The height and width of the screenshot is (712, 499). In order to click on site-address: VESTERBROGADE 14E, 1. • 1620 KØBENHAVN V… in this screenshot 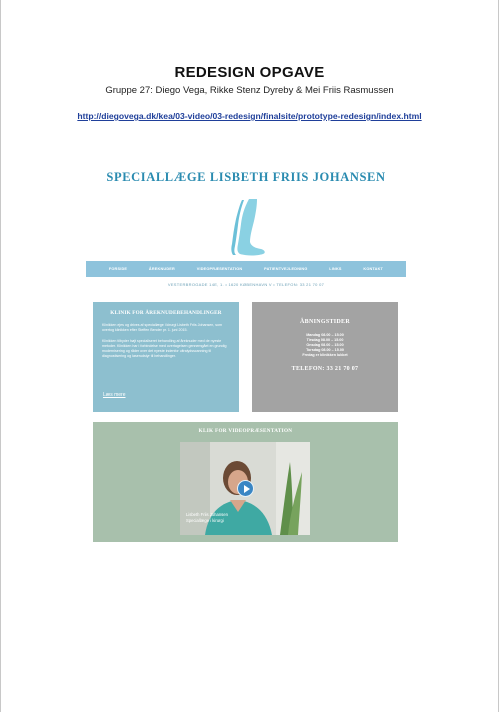, I will do `click(246, 284)`.